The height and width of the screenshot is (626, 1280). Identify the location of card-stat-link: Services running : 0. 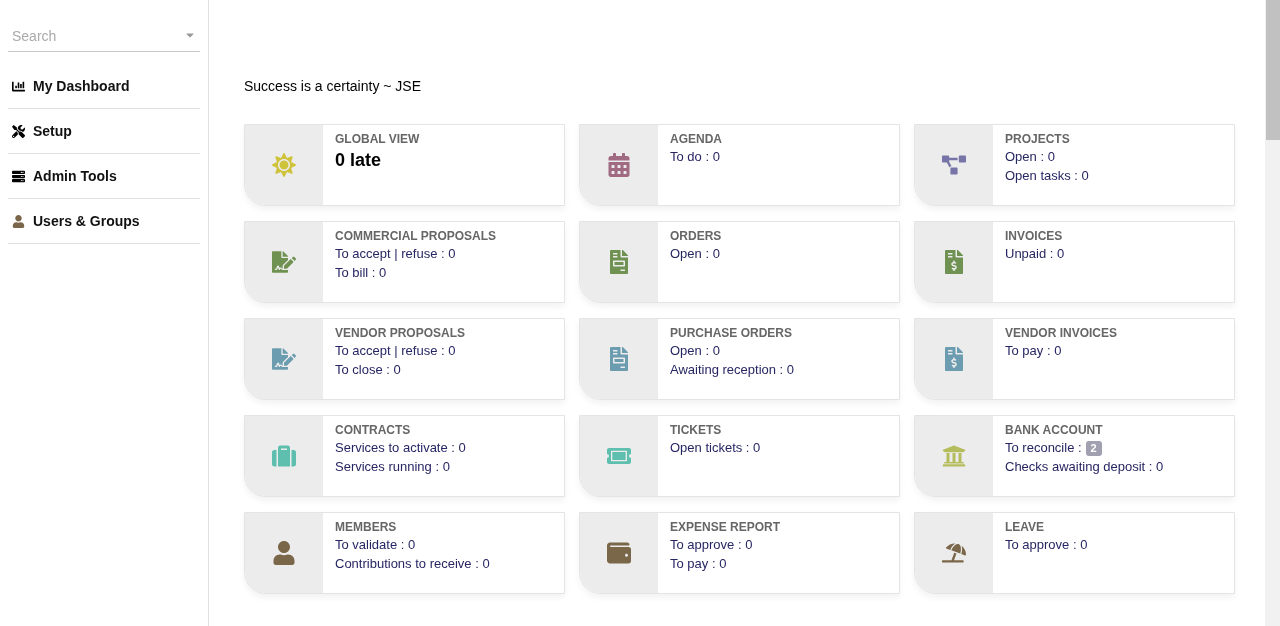
(392, 467).